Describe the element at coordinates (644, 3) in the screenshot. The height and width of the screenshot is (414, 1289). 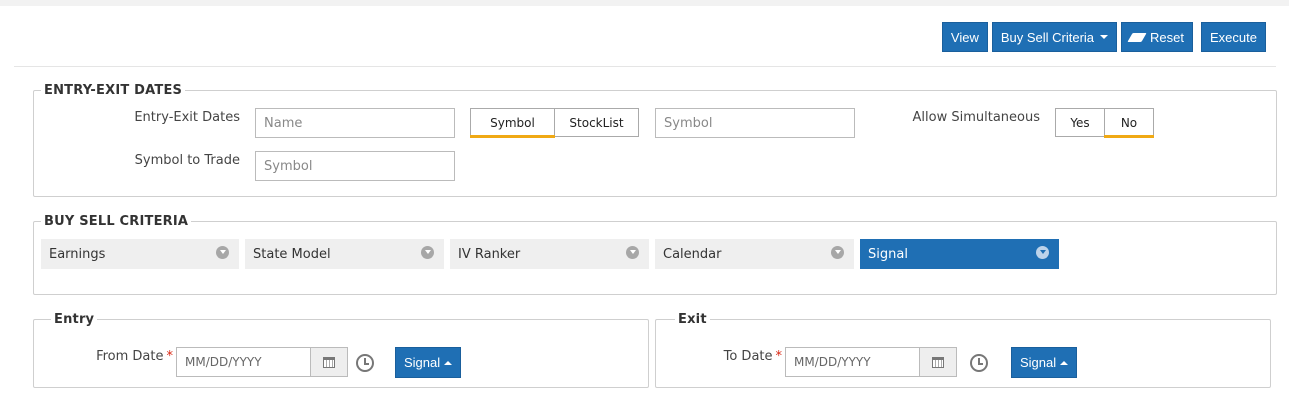
I see `top-strip` at that location.